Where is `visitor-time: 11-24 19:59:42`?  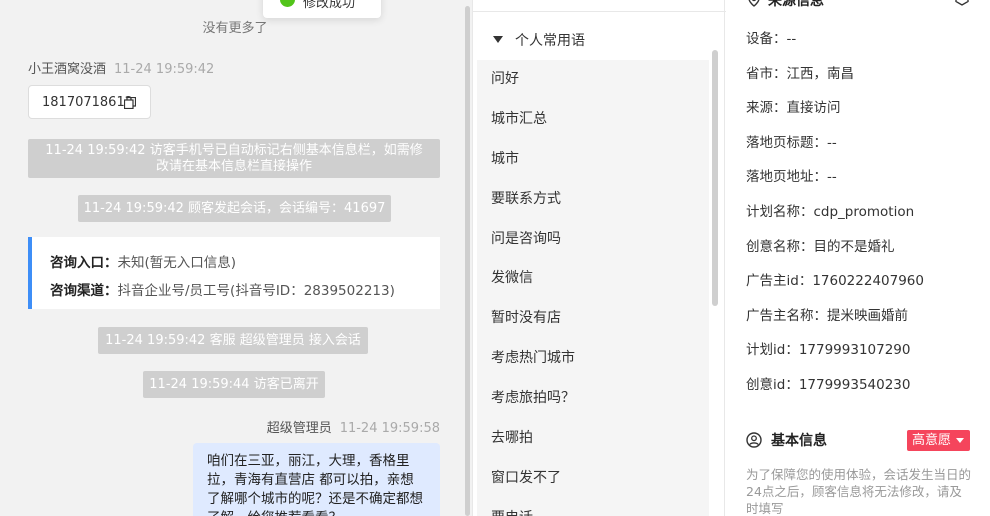
visitor-time: 11-24 19:59:42 is located at coordinates (164, 69).